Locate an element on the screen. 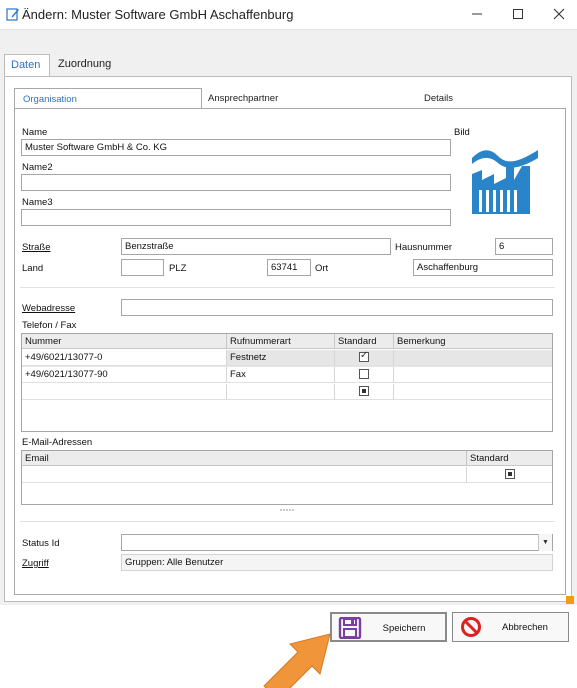 The width and height of the screenshot is (577, 688). table-row: +49/6021/13077-0 Festnetz is located at coordinates (287, 358).